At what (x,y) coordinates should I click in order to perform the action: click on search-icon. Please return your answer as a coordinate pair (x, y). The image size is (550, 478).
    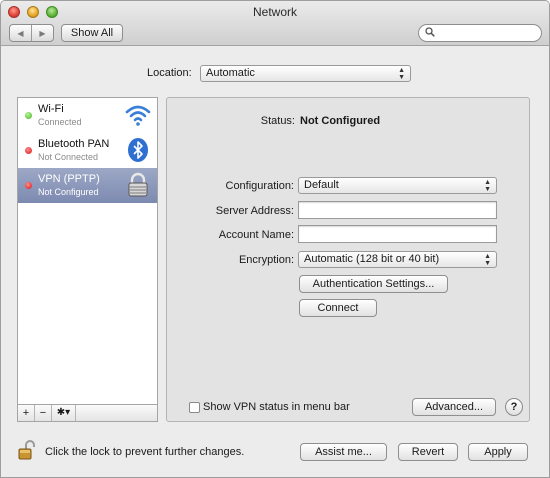
    Looking at the image, I should click on (430, 32).